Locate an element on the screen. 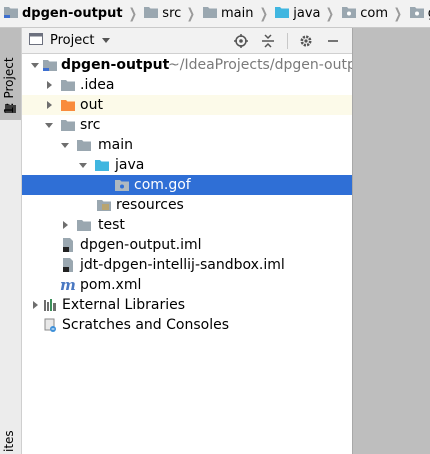 This screenshot has width=430, height=454. tree-row-iml-2: jdt-dpgen-intellij-sandbox.iml is located at coordinates (187, 265).